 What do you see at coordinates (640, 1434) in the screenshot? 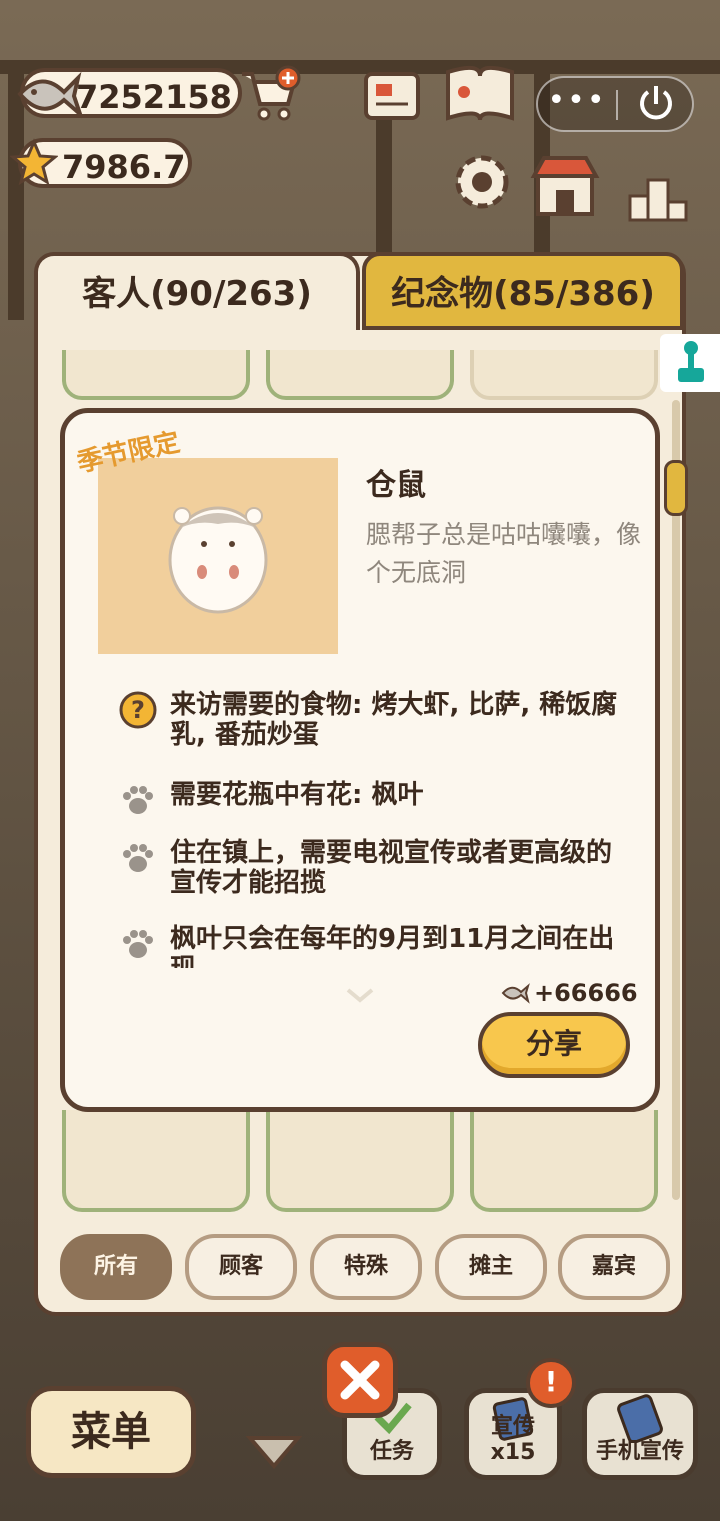
I see `phone-promotion-button: 手机宣传` at bounding box center [640, 1434].